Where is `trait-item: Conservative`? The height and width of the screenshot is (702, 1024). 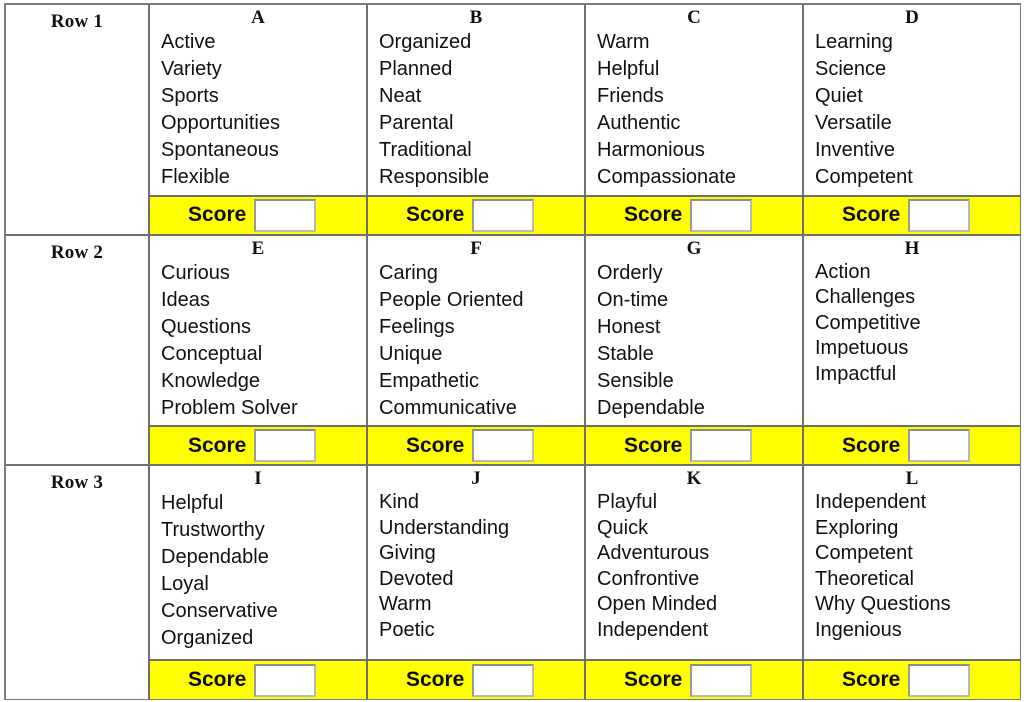
trait-item: Conservative is located at coordinates (219, 611).